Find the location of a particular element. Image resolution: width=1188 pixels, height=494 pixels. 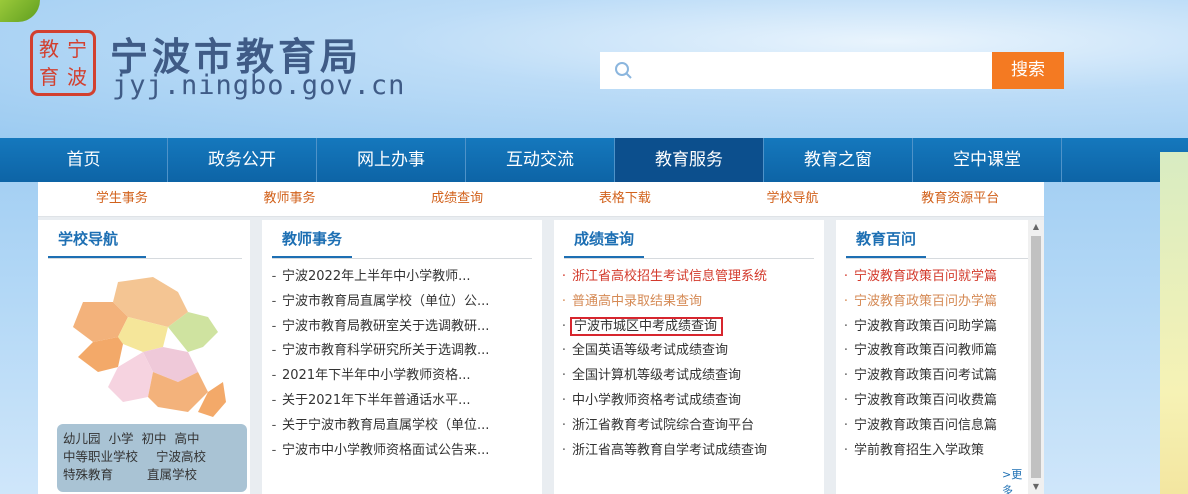

subnav-teacher-affairs: 教师事务 is located at coordinates (290, 199).